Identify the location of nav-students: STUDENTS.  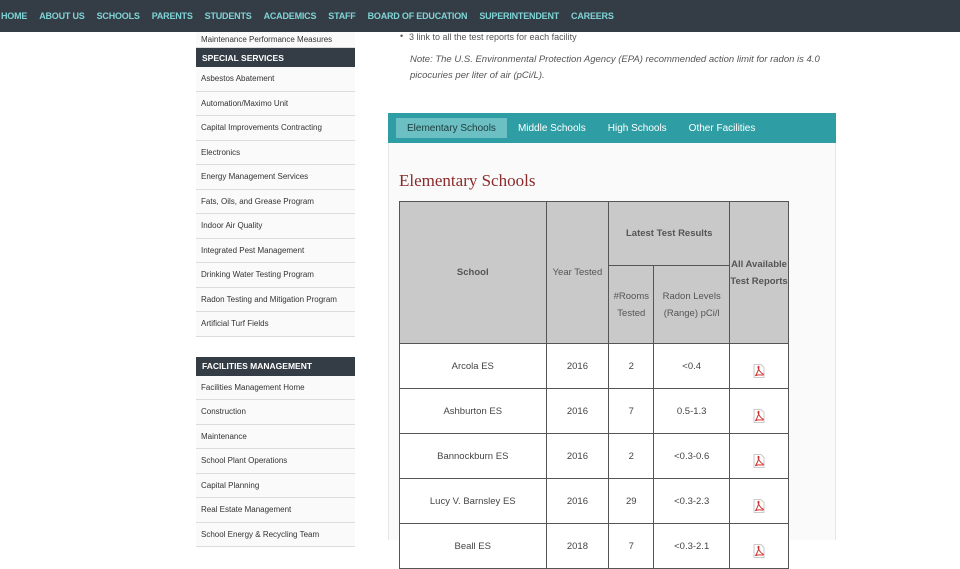
(228, 16).